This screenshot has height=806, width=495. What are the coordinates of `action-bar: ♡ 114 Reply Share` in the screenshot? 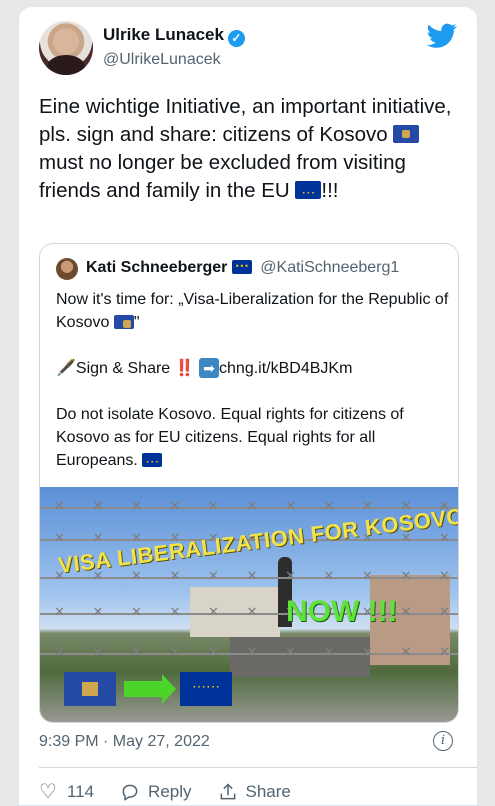 It's located at (178, 791).